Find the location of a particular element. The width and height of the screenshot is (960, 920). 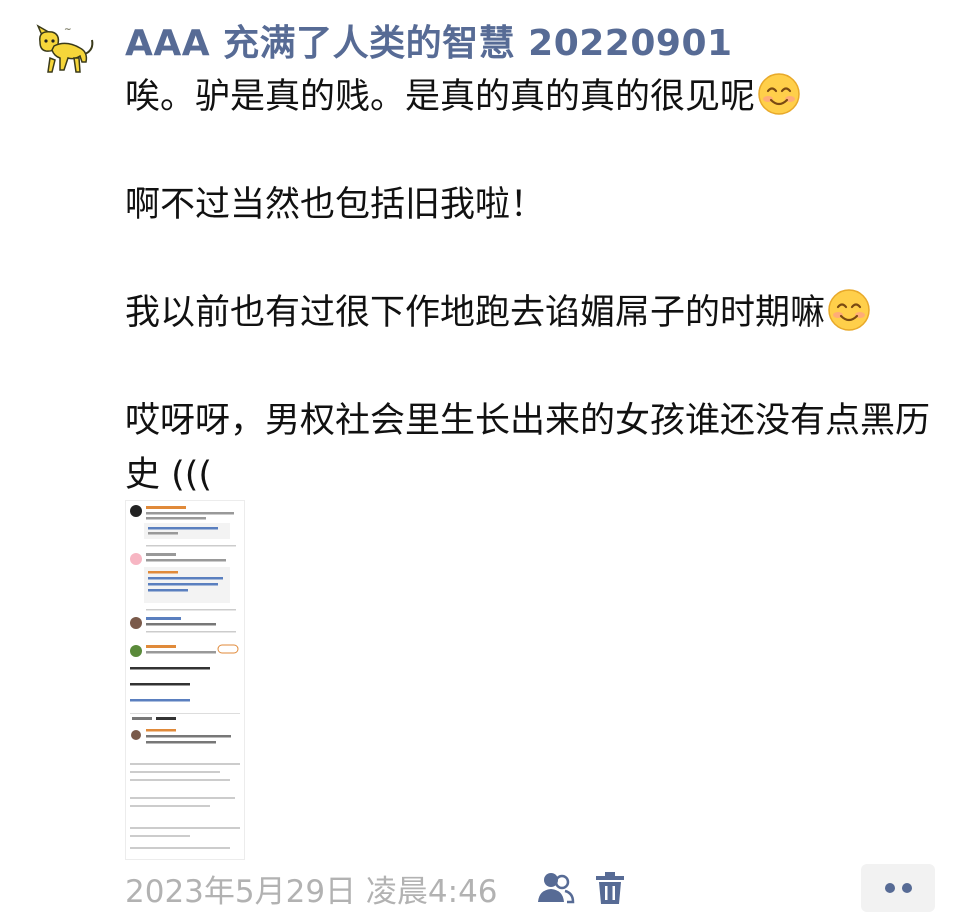

post-paragraph: 我以前也有过很下作地跑去谄媚屌子的时期嘛 is located at coordinates (535, 313).